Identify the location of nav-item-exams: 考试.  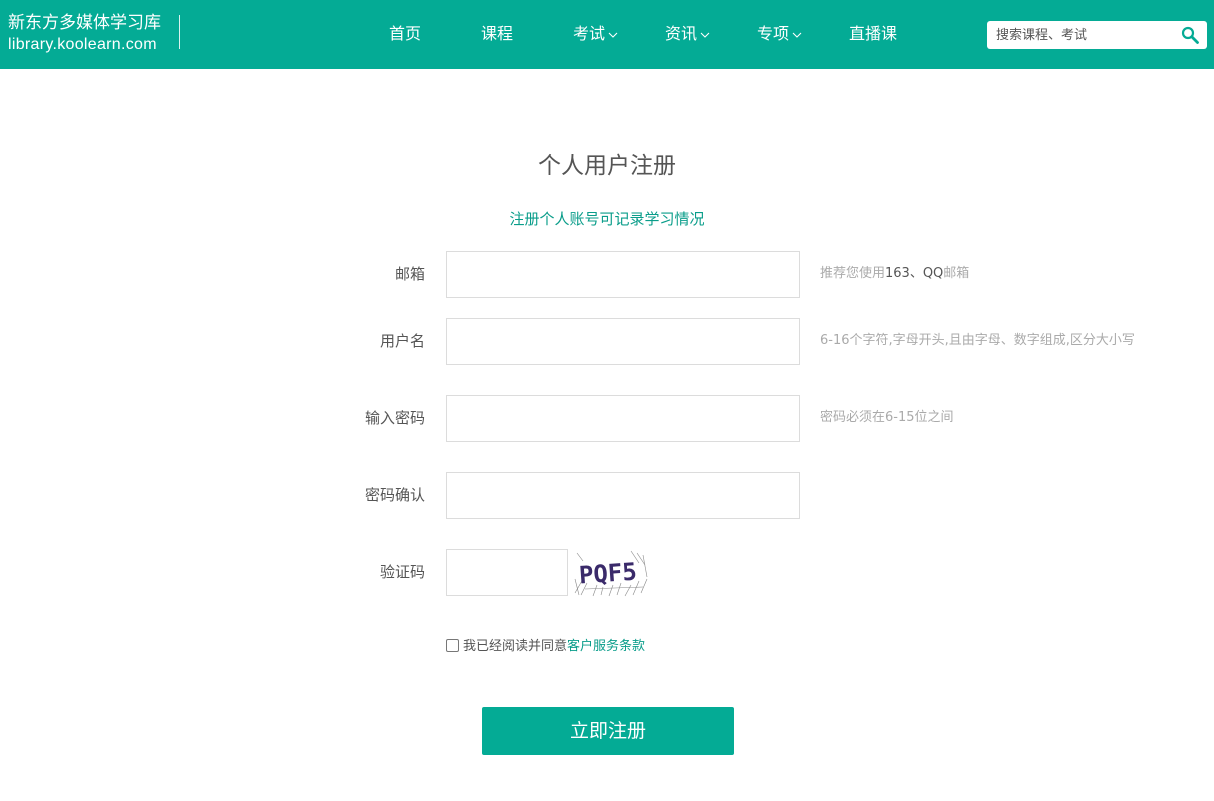
(595, 34).